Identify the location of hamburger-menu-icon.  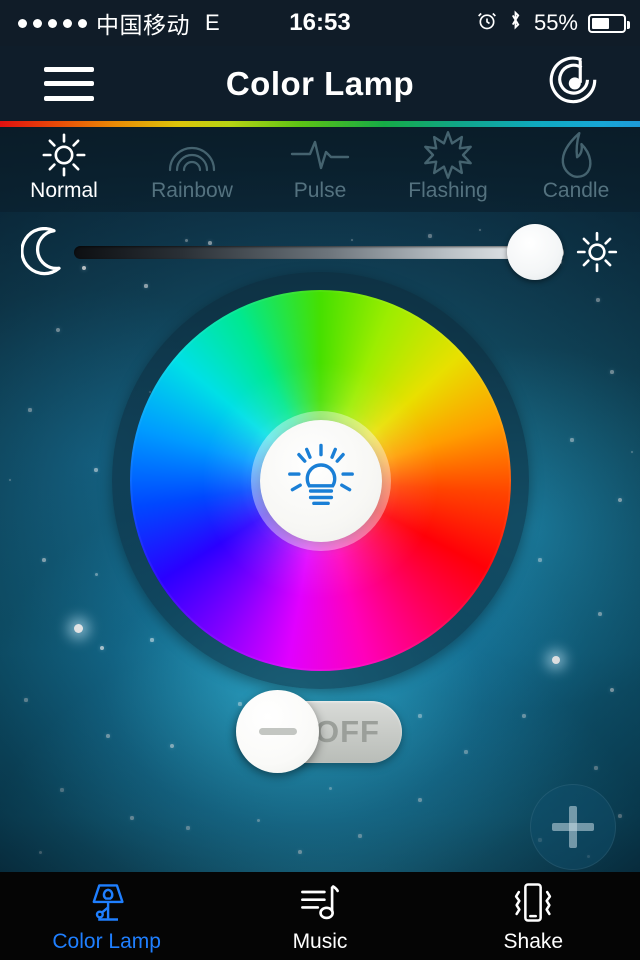
(69, 83).